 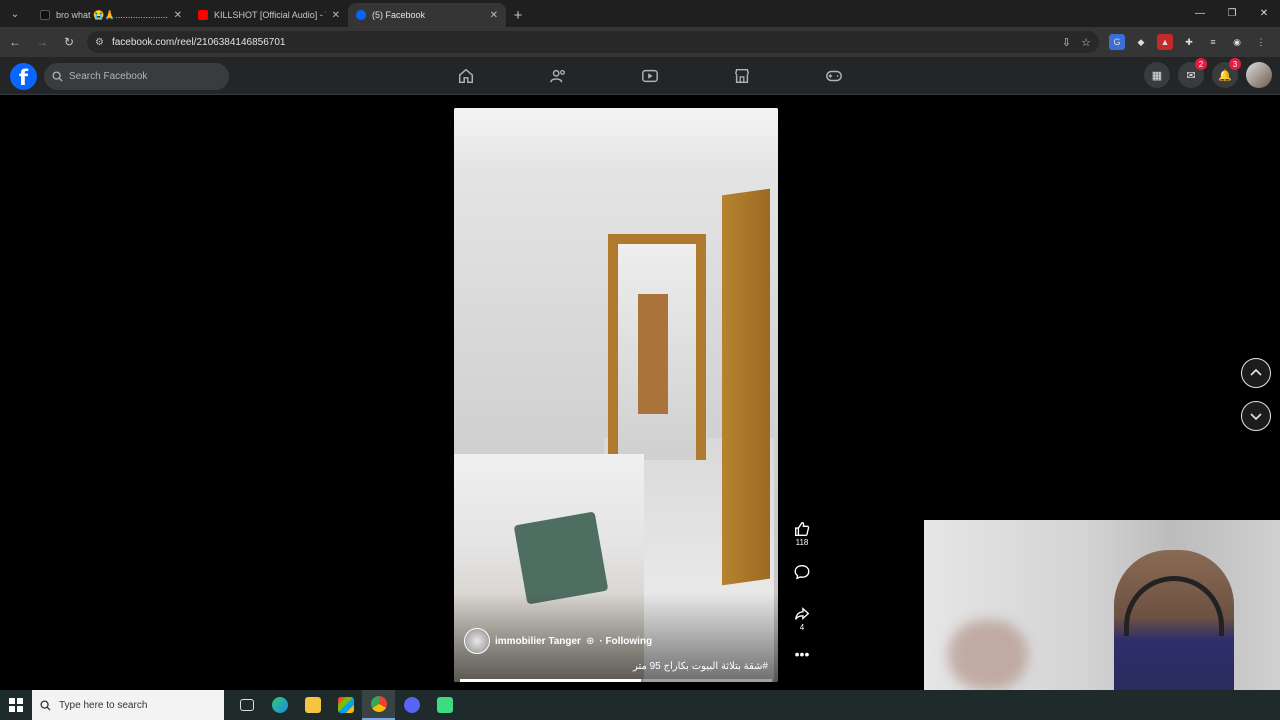 I want to click on task-view-icon, so click(x=246, y=705).